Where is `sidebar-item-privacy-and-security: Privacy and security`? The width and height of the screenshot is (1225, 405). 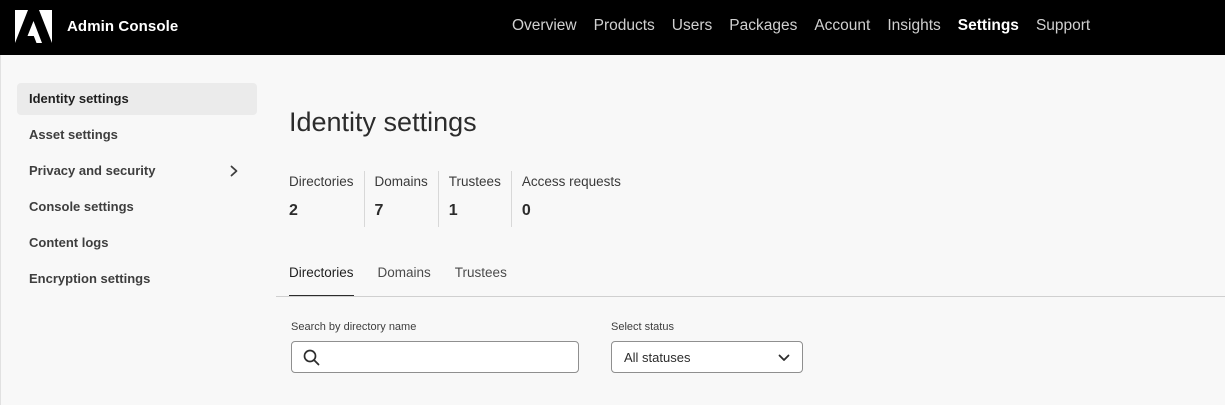
sidebar-item-privacy-and-security: Privacy and security is located at coordinates (137, 171).